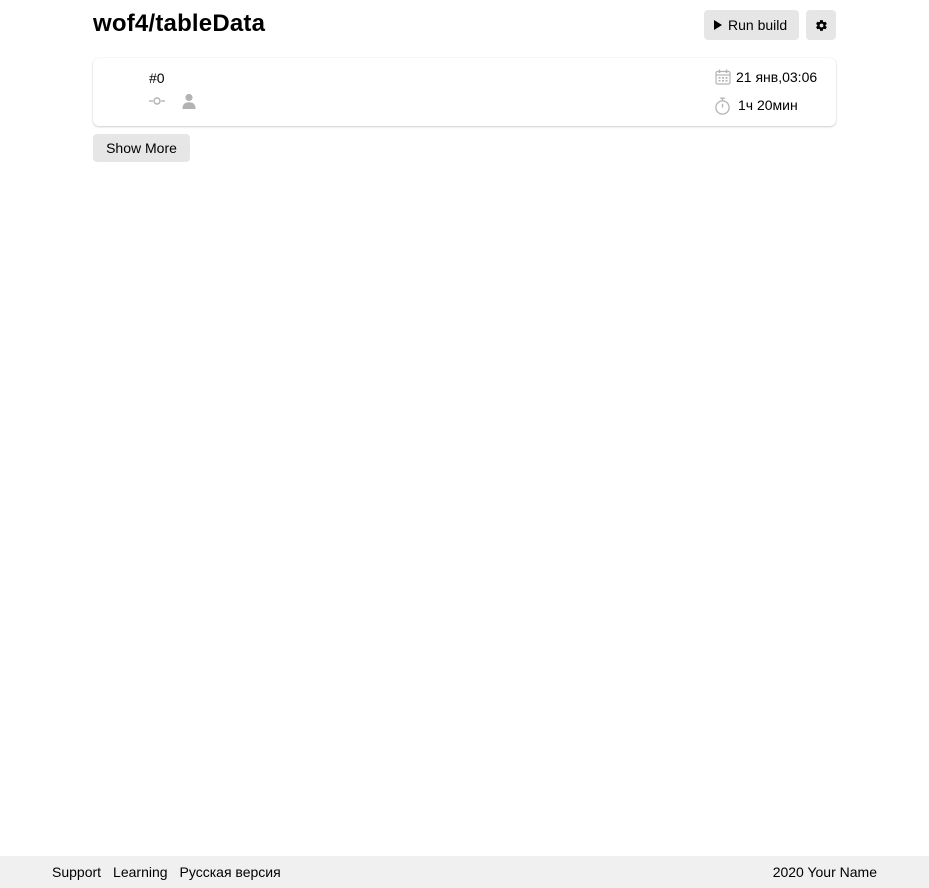 The image size is (929, 888). I want to click on build-number: #0, so click(157, 78).